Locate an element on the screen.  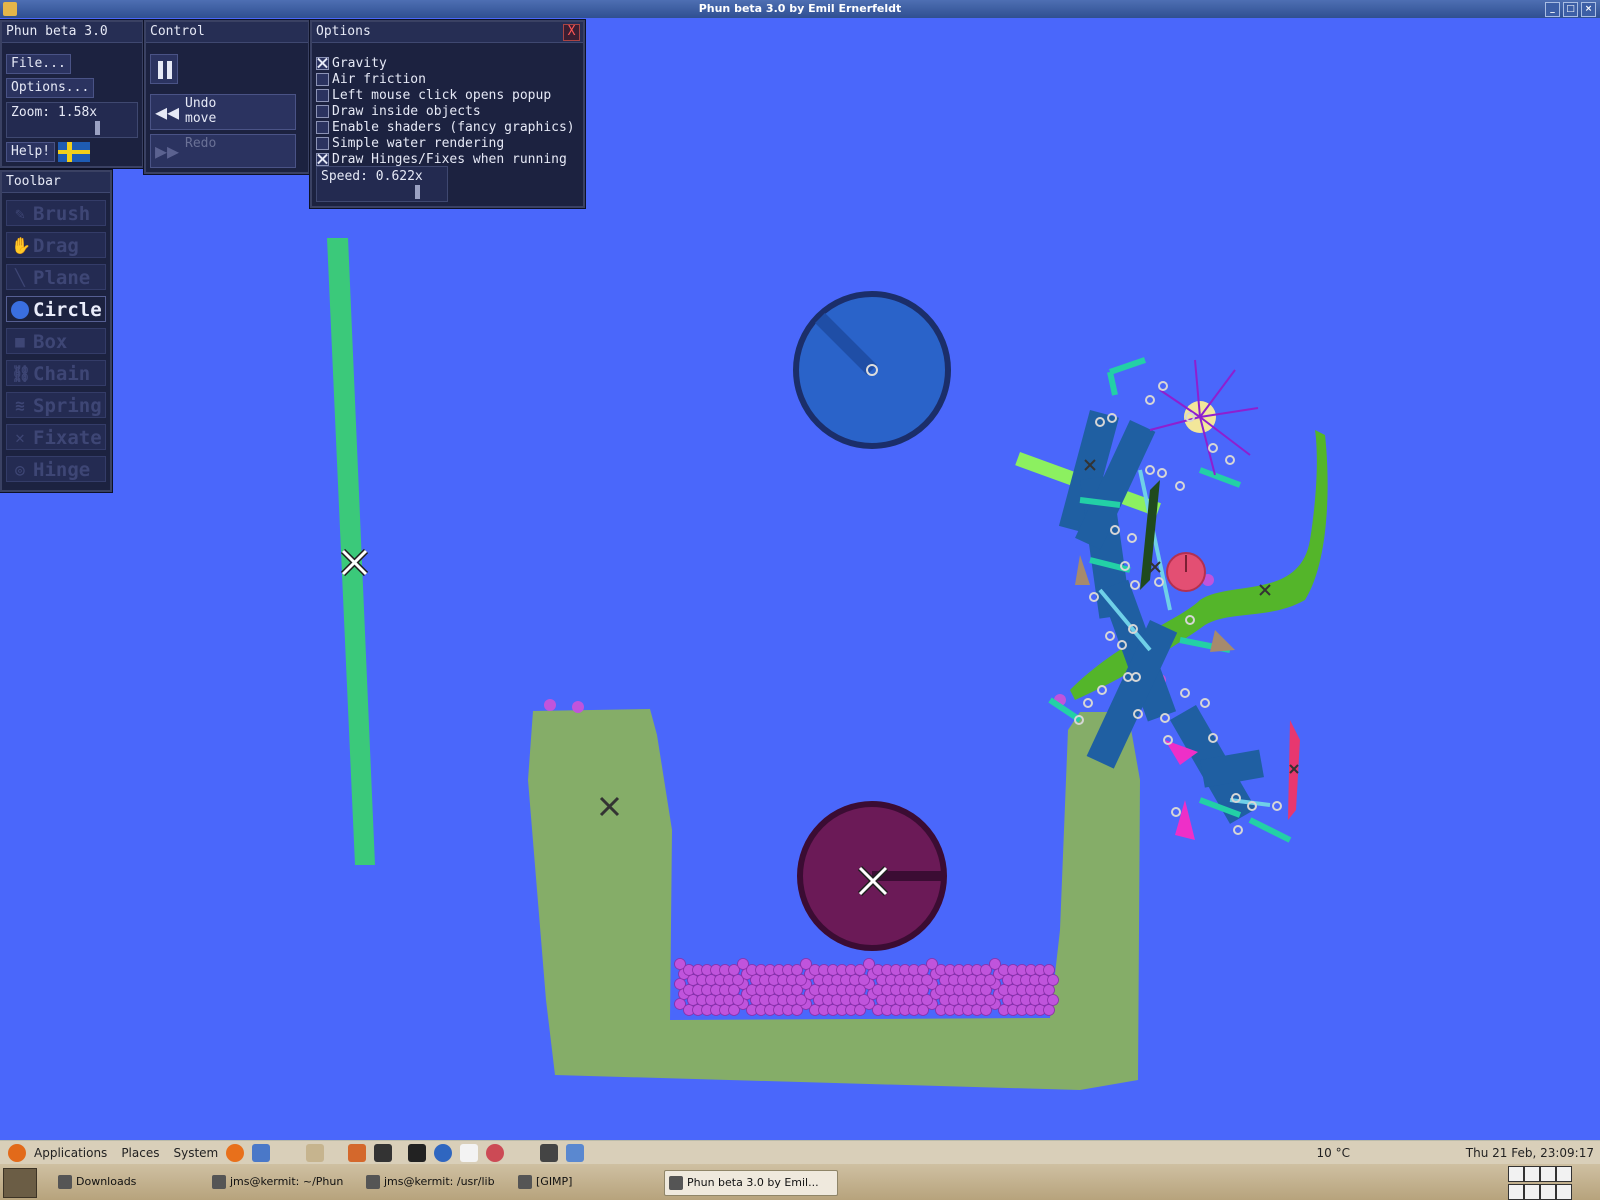
hinge-icon: ◎ is located at coordinates (20, 469).